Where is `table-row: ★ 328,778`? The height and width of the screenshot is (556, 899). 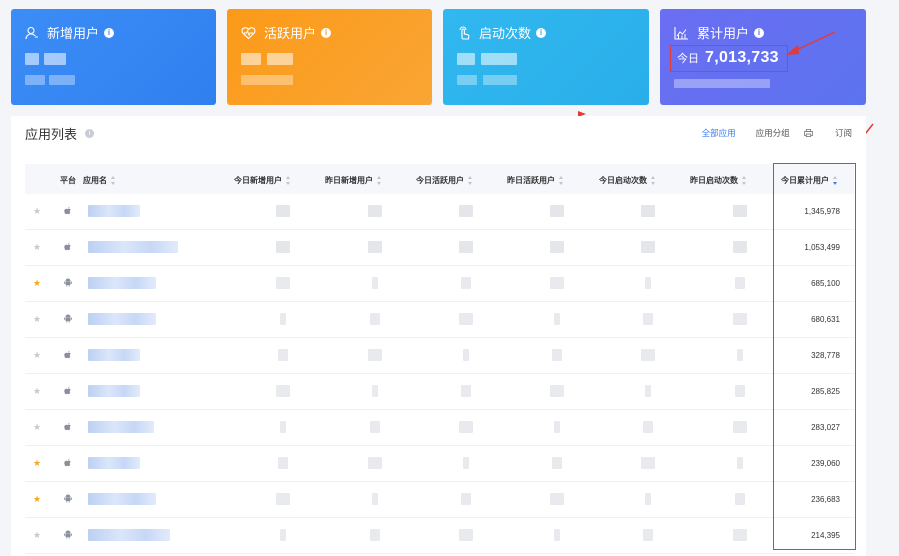 table-row: ★ 328,778 is located at coordinates (439, 356).